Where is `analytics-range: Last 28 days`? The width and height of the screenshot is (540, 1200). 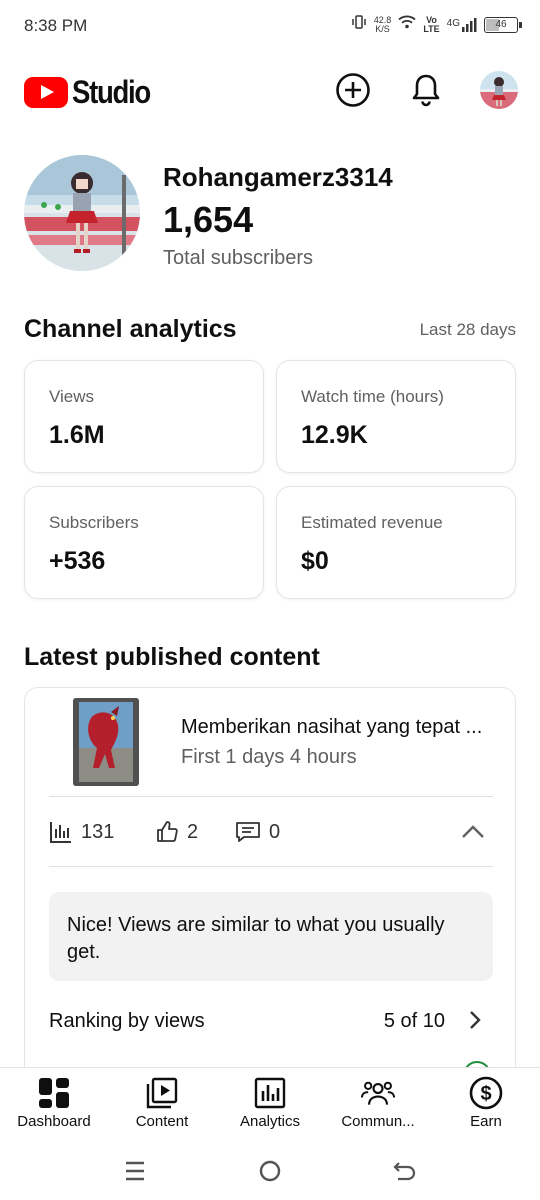
analytics-range: Last 28 days is located at coordinates (468, 330).